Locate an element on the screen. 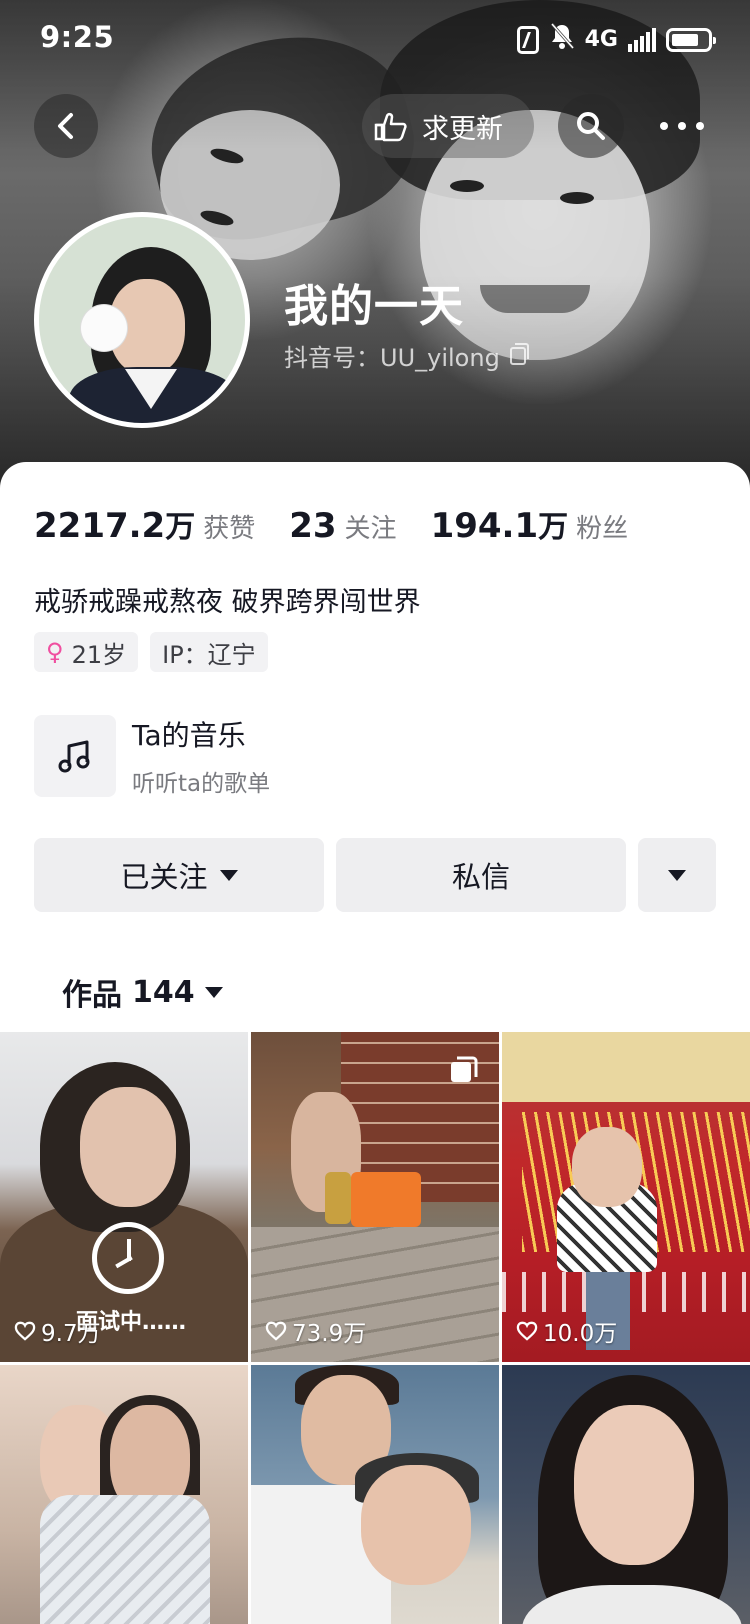 The image size is (750, 1624). video-thumbnail: 10.0万 is located at coordinates (626, 1197).